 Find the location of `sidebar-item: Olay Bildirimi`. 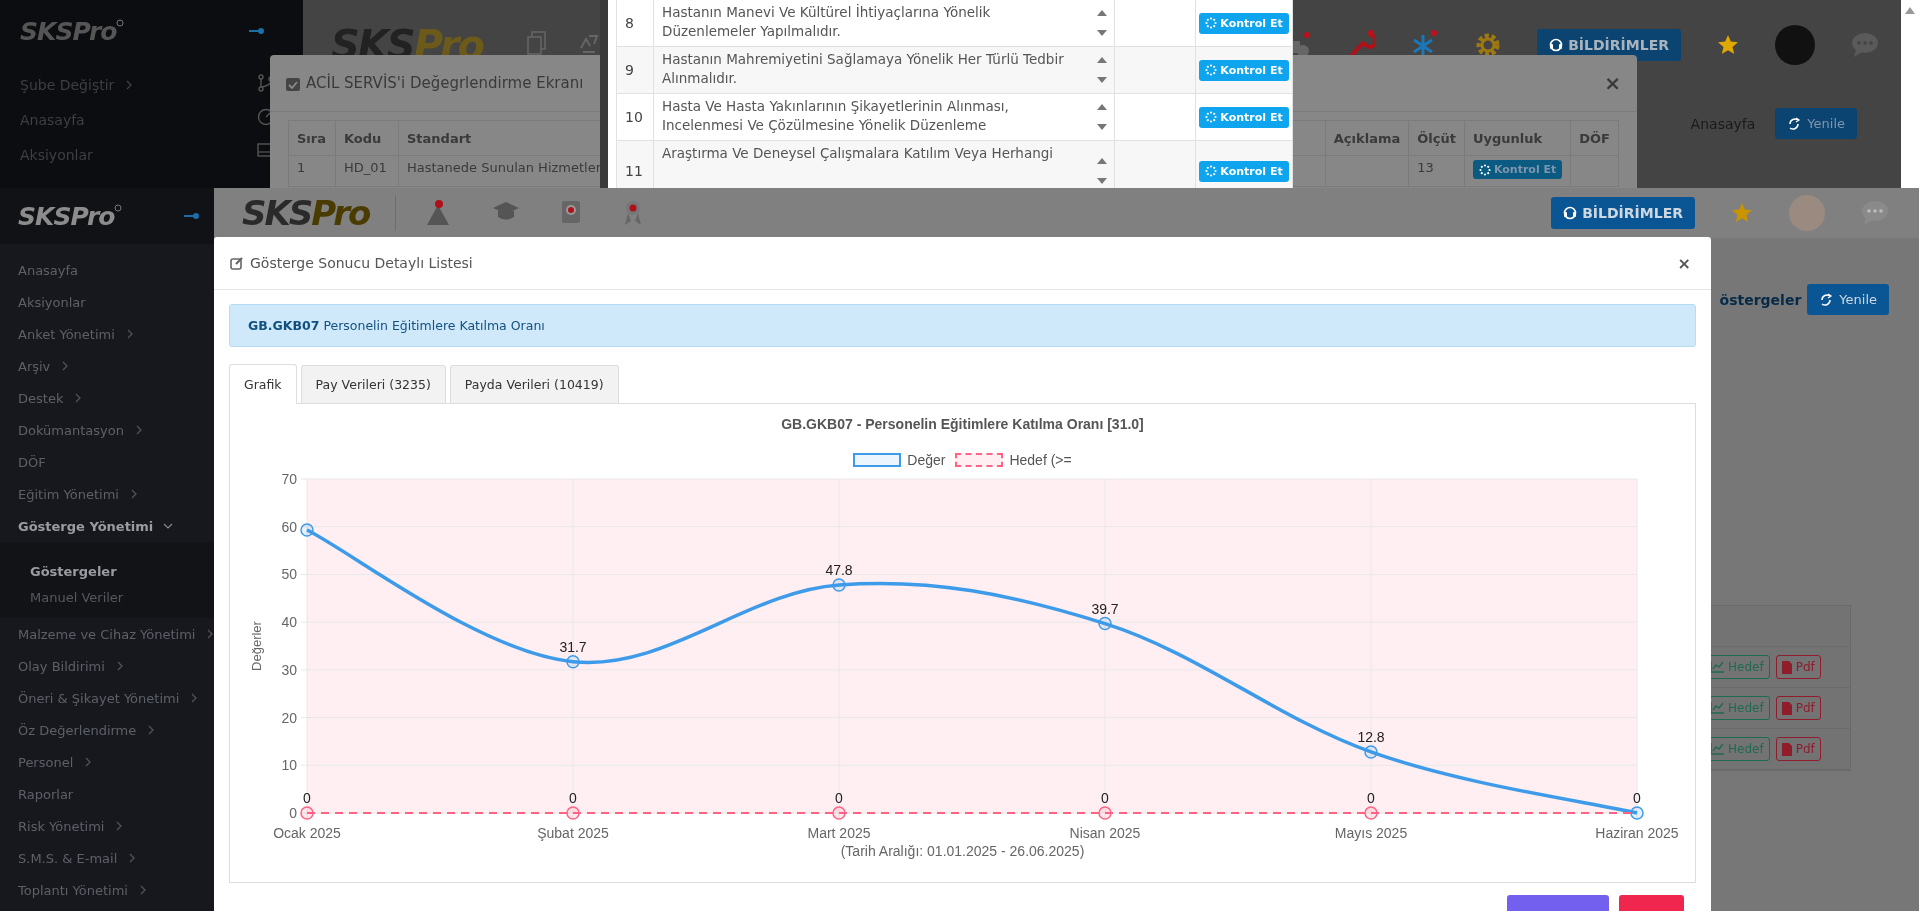

sidebar-item: Olay Bildirimi is located at coordinates (107, 666).